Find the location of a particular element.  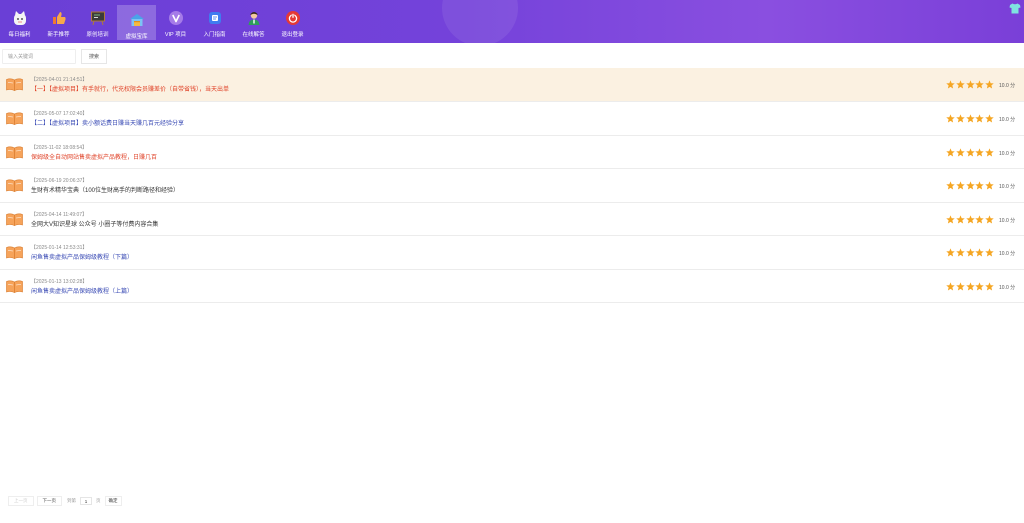

nav-item-newbie-recommend: 新手推荐 is located at coordinates (58, 22).